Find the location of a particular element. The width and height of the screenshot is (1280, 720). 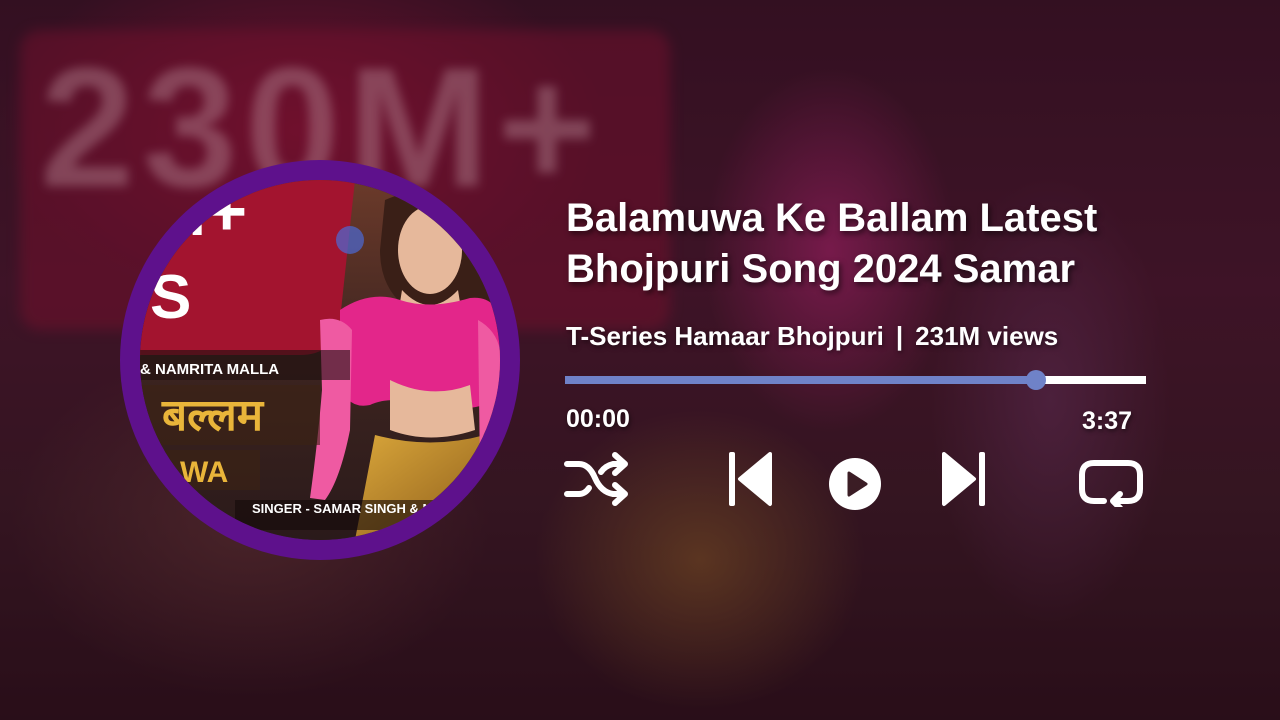

art-title-sub: WA is located at coordinates (204, 472).